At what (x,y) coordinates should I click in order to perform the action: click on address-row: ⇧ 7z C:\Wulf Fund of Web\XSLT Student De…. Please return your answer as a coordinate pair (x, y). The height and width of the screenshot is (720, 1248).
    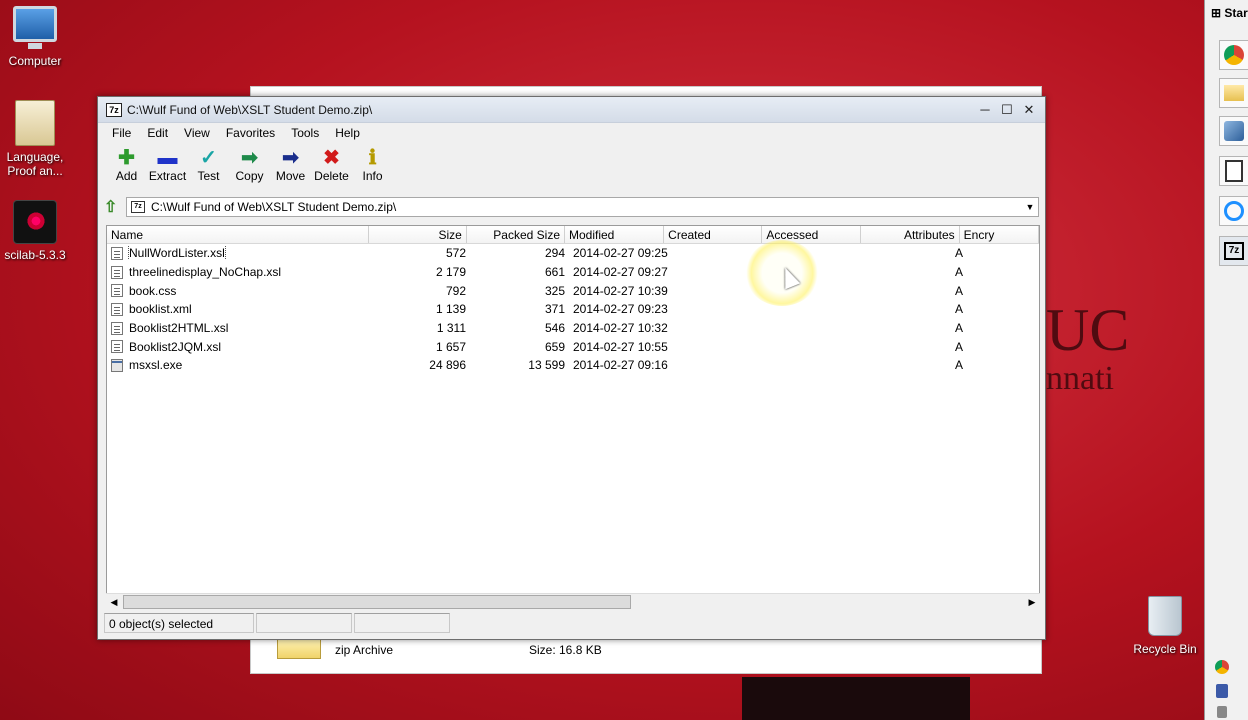
    Looking at the image, I should click on (571, 207).